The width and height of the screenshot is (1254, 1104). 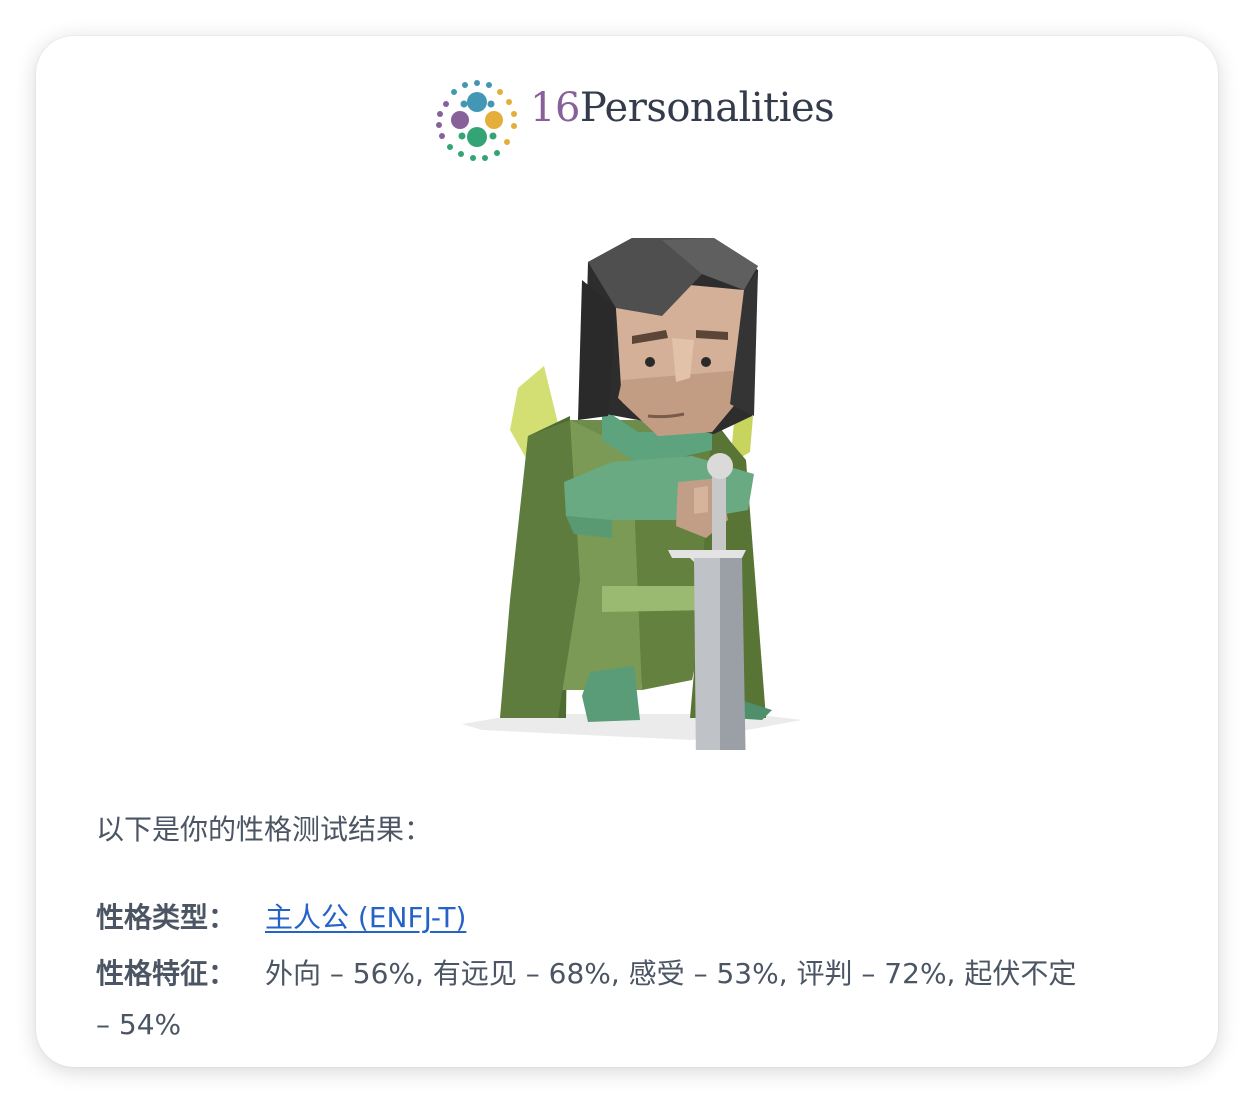 What do you see at coordinates (365, 917) in the screenshot?
I see `personality-type-link: 主人公 (ENFJ-T)` at bounding box center [365, 917].